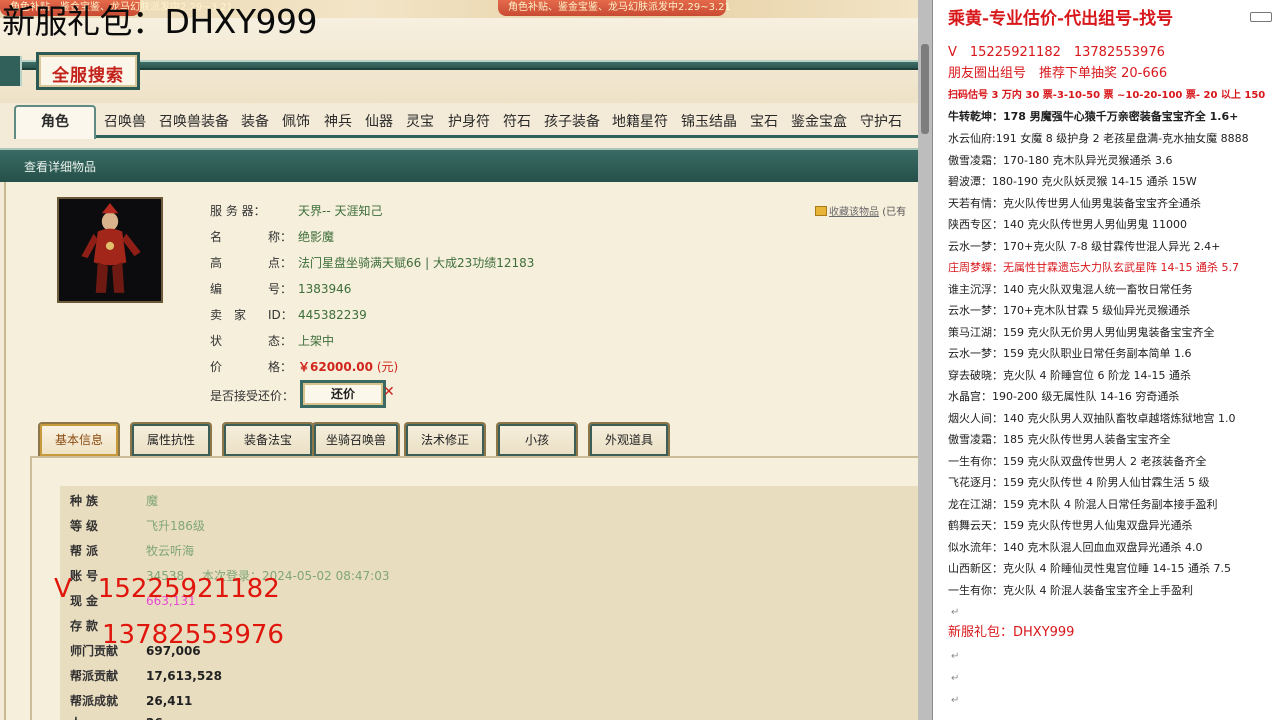 The width and height of the screenshot is (1280, 720). Describe the element at coordinates (459, 165) in the screenshot. I see `detail-header: 查看详细物品` at that location.